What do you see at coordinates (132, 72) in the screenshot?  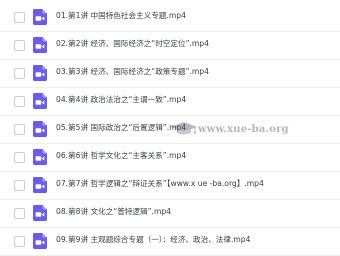 I see `file-name: 03.第3讲 经济、国际经济之“政策专题”.mp4` at bounding box center [132, 72].